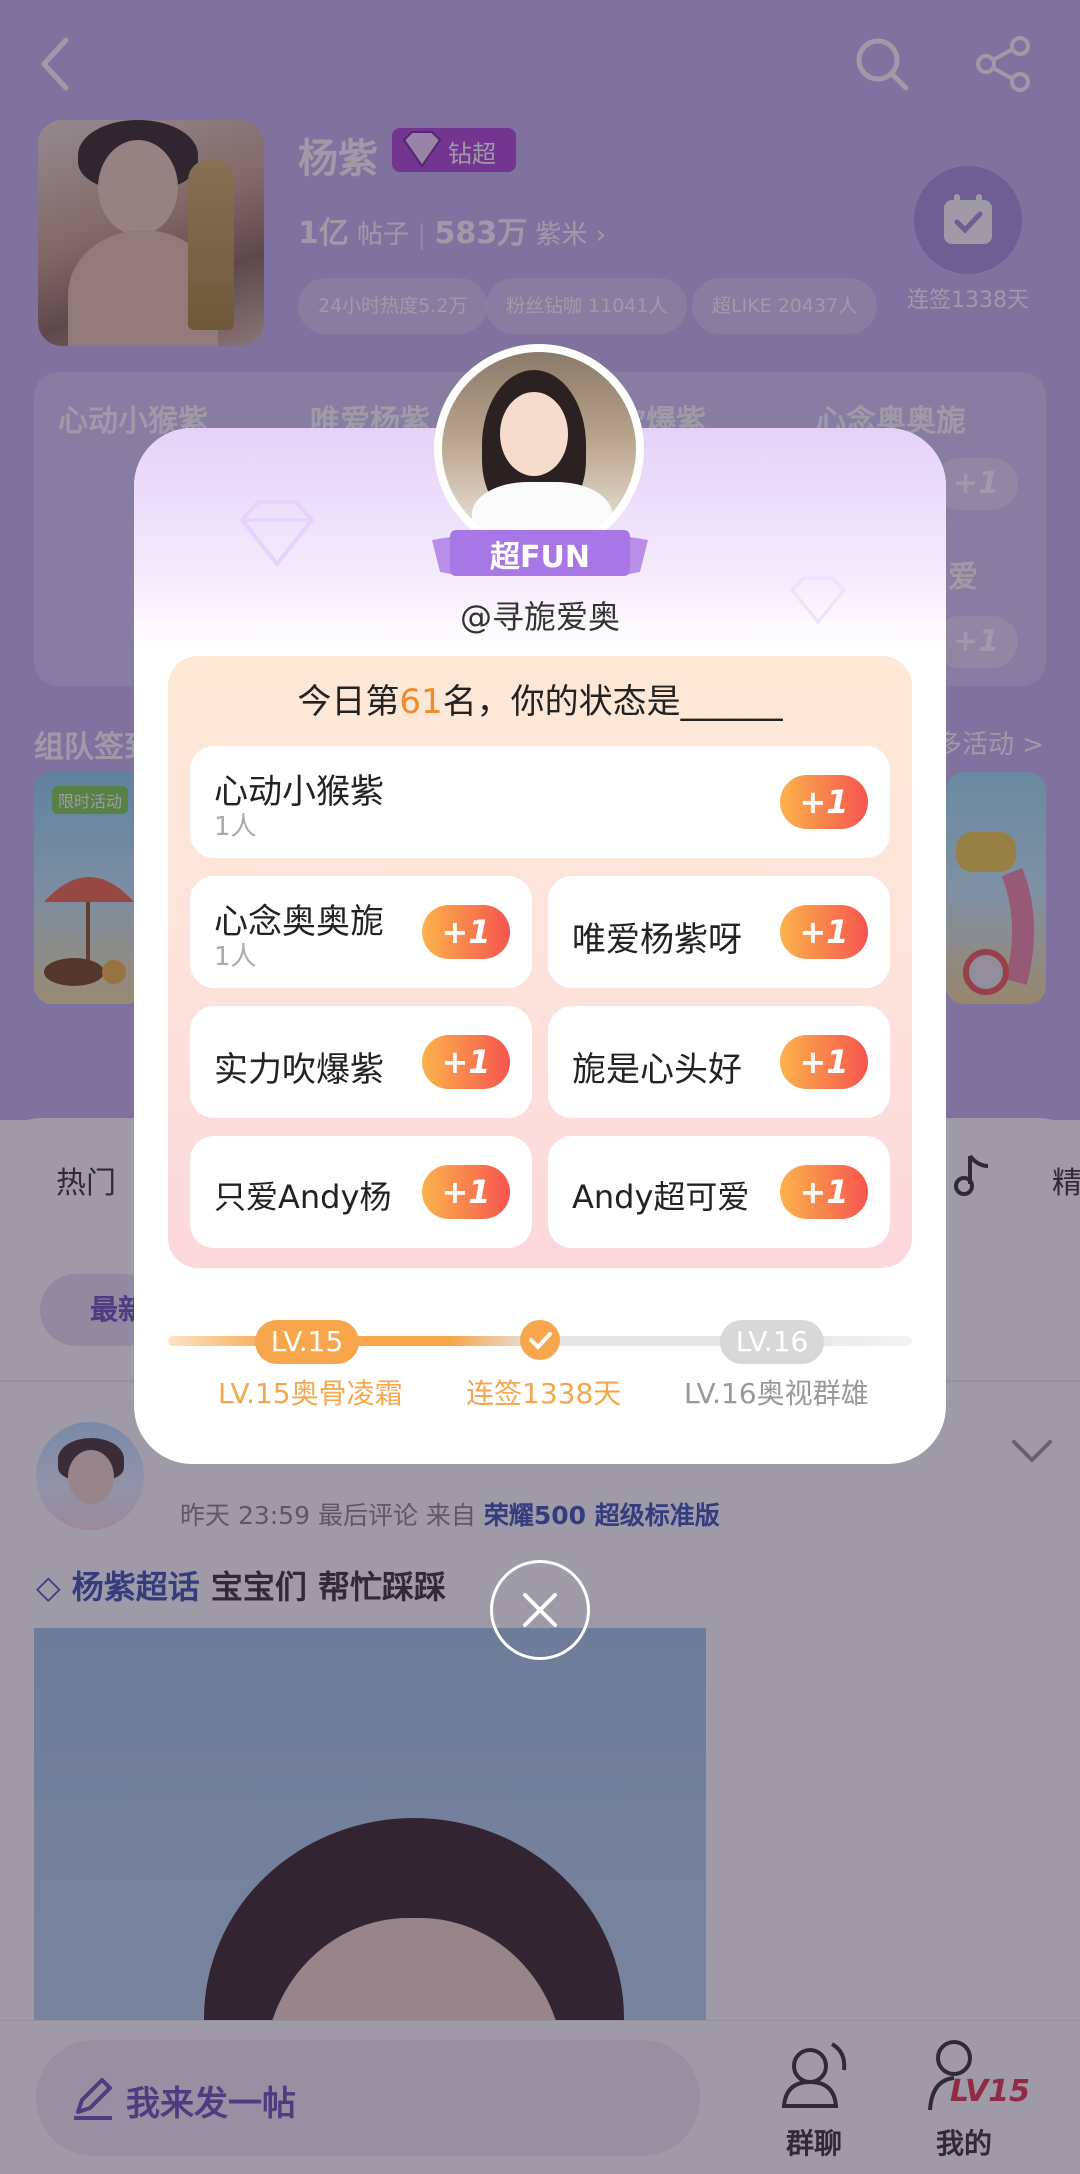 This screenshot has height=2174, width=1080. Describe the element at coordinates (540, 1340) in the screenshot. I see `check-icon` at that location.